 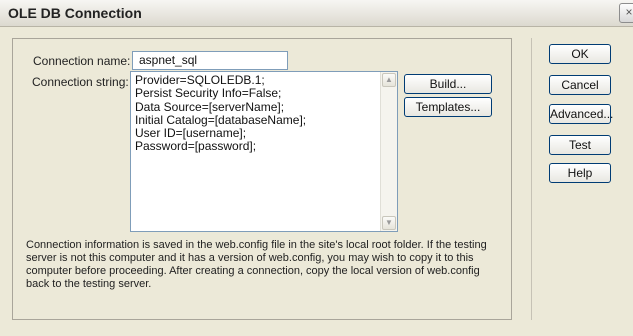 I want to click on scroll-down-icon: ▼, so click(x=389, y=223).